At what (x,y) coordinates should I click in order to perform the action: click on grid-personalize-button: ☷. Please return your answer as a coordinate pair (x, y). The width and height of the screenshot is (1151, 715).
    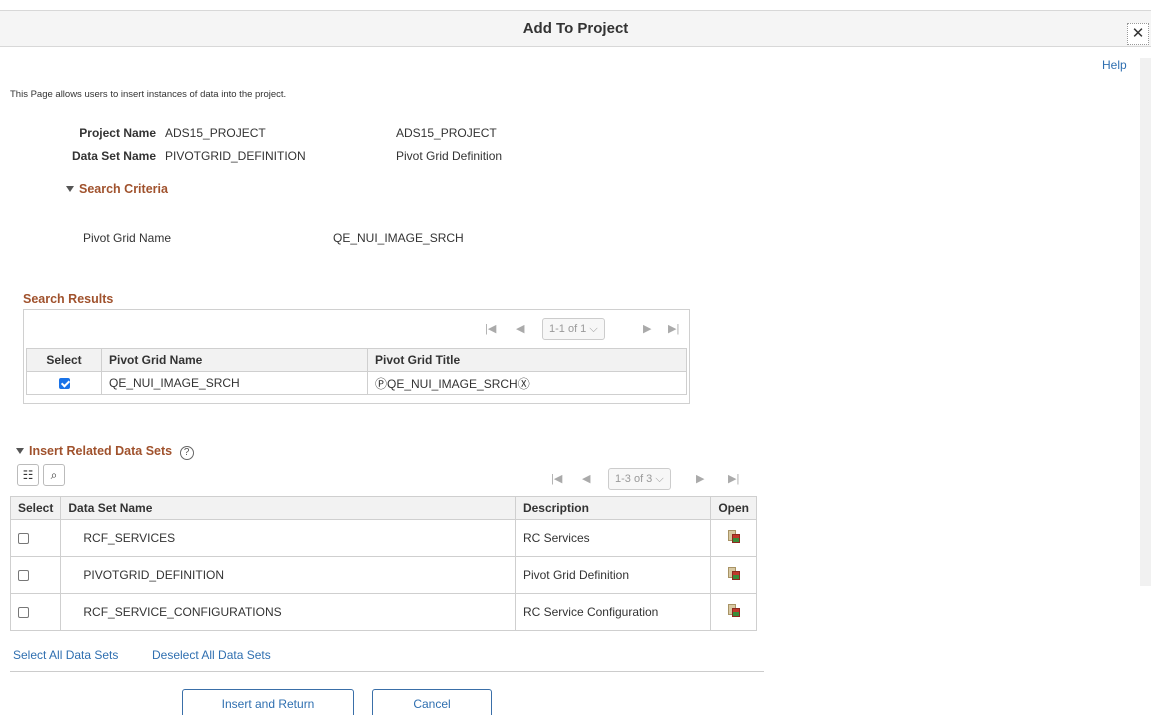
    Looking at the image, I should click on (28, 475).